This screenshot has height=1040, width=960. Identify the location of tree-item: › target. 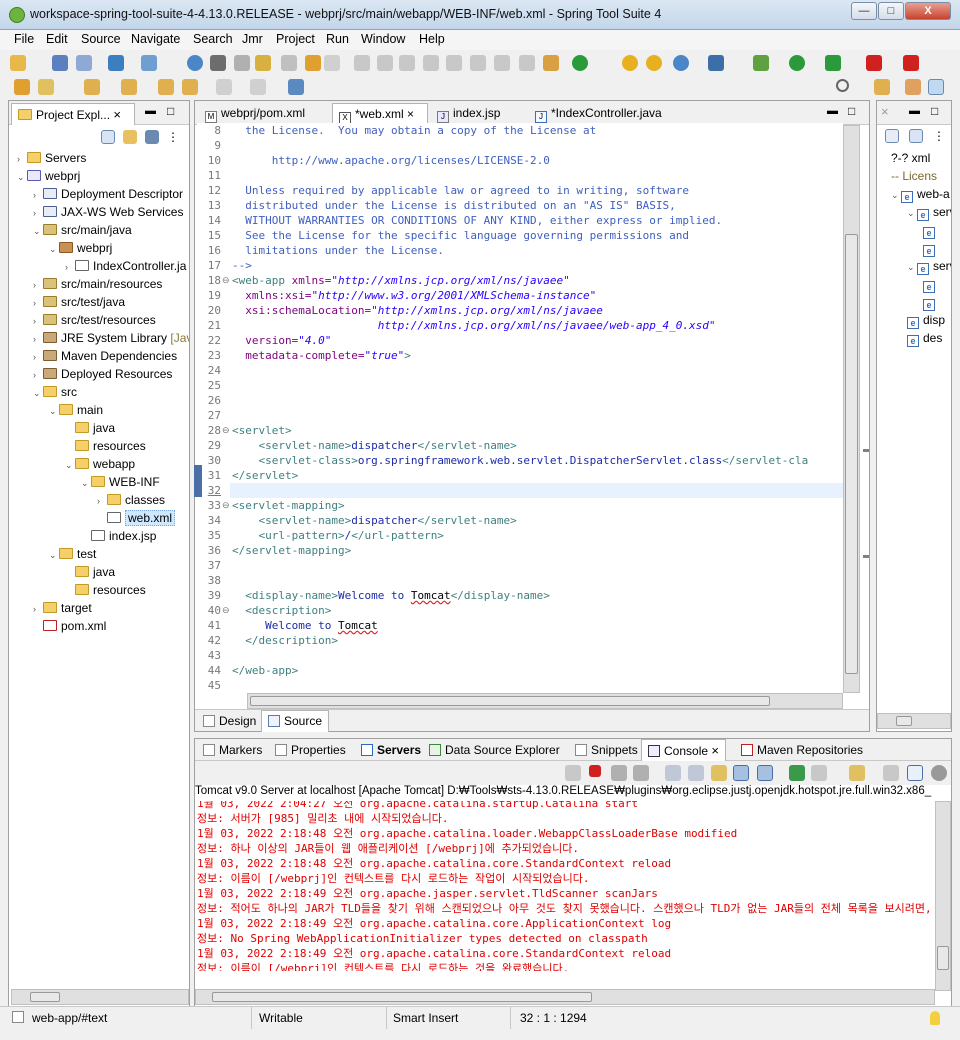
(62, 608).